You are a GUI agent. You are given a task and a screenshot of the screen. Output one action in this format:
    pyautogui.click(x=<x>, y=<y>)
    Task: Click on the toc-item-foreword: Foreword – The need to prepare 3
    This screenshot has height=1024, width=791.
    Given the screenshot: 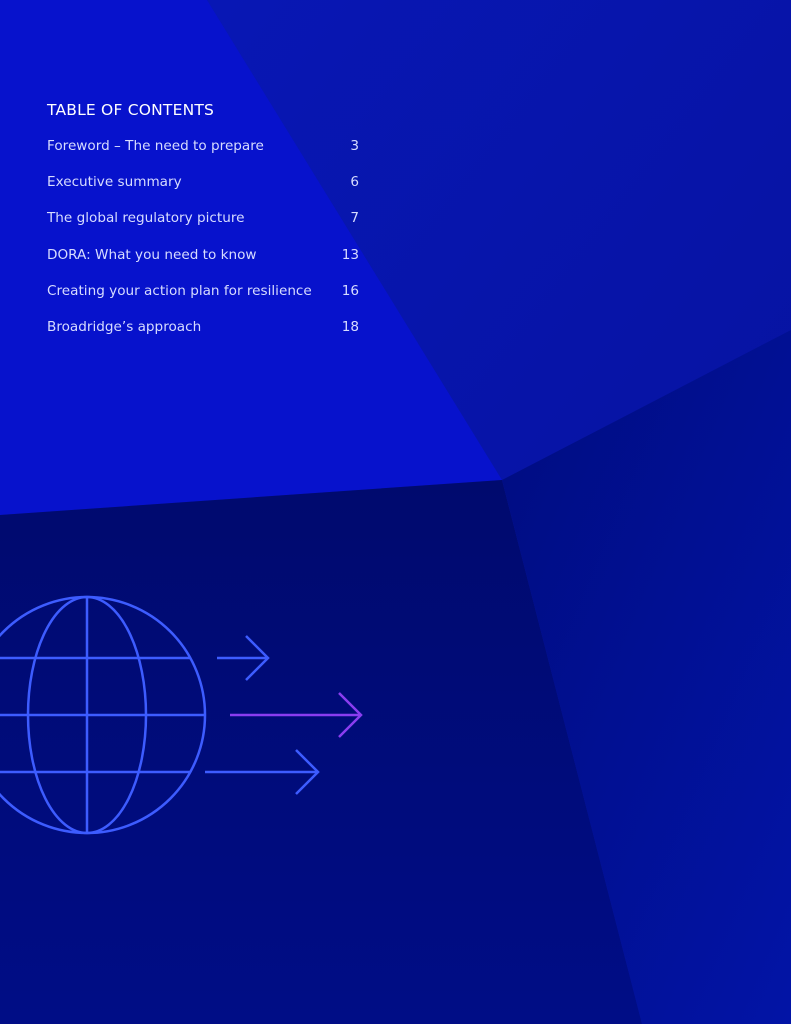 What is the action you would take?
    pyautogui.click(x=203, y=154)
    